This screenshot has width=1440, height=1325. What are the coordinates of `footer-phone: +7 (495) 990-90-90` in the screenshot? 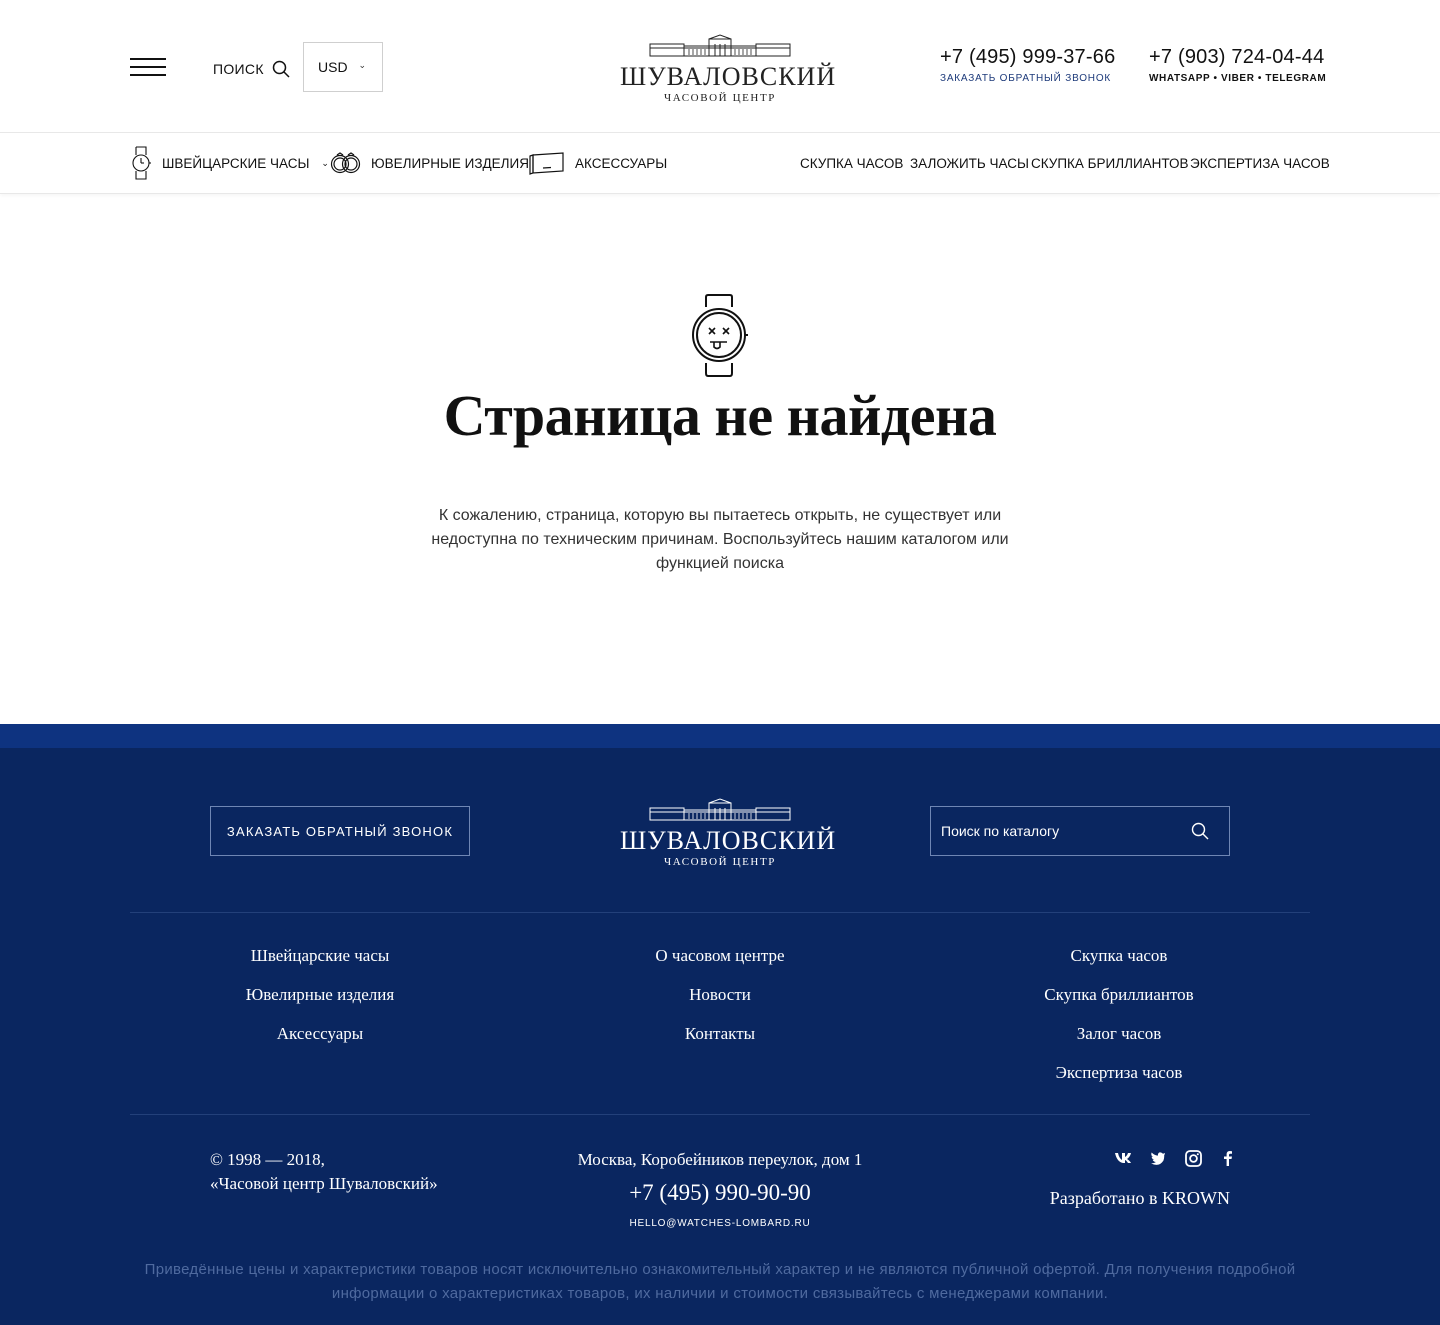 It's located at (720, 1193).